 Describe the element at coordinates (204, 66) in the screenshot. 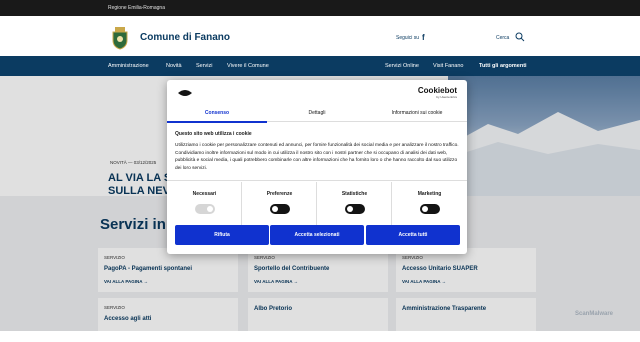

I see `nav-item-servizi: Servizi` at that location.